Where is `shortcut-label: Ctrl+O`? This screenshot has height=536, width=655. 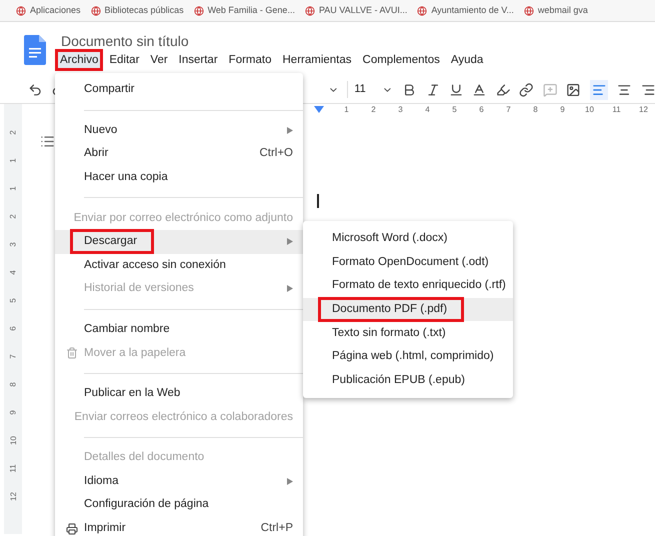 shortcut-label: Ctrl+O is located at coordinates (276, 154).